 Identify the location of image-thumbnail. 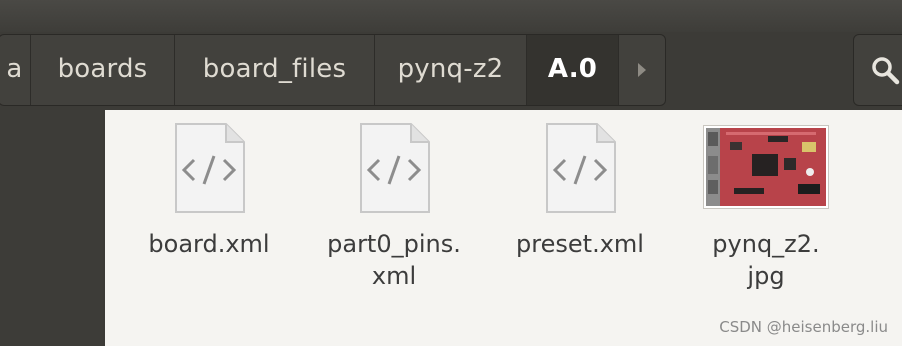
(766, 167).